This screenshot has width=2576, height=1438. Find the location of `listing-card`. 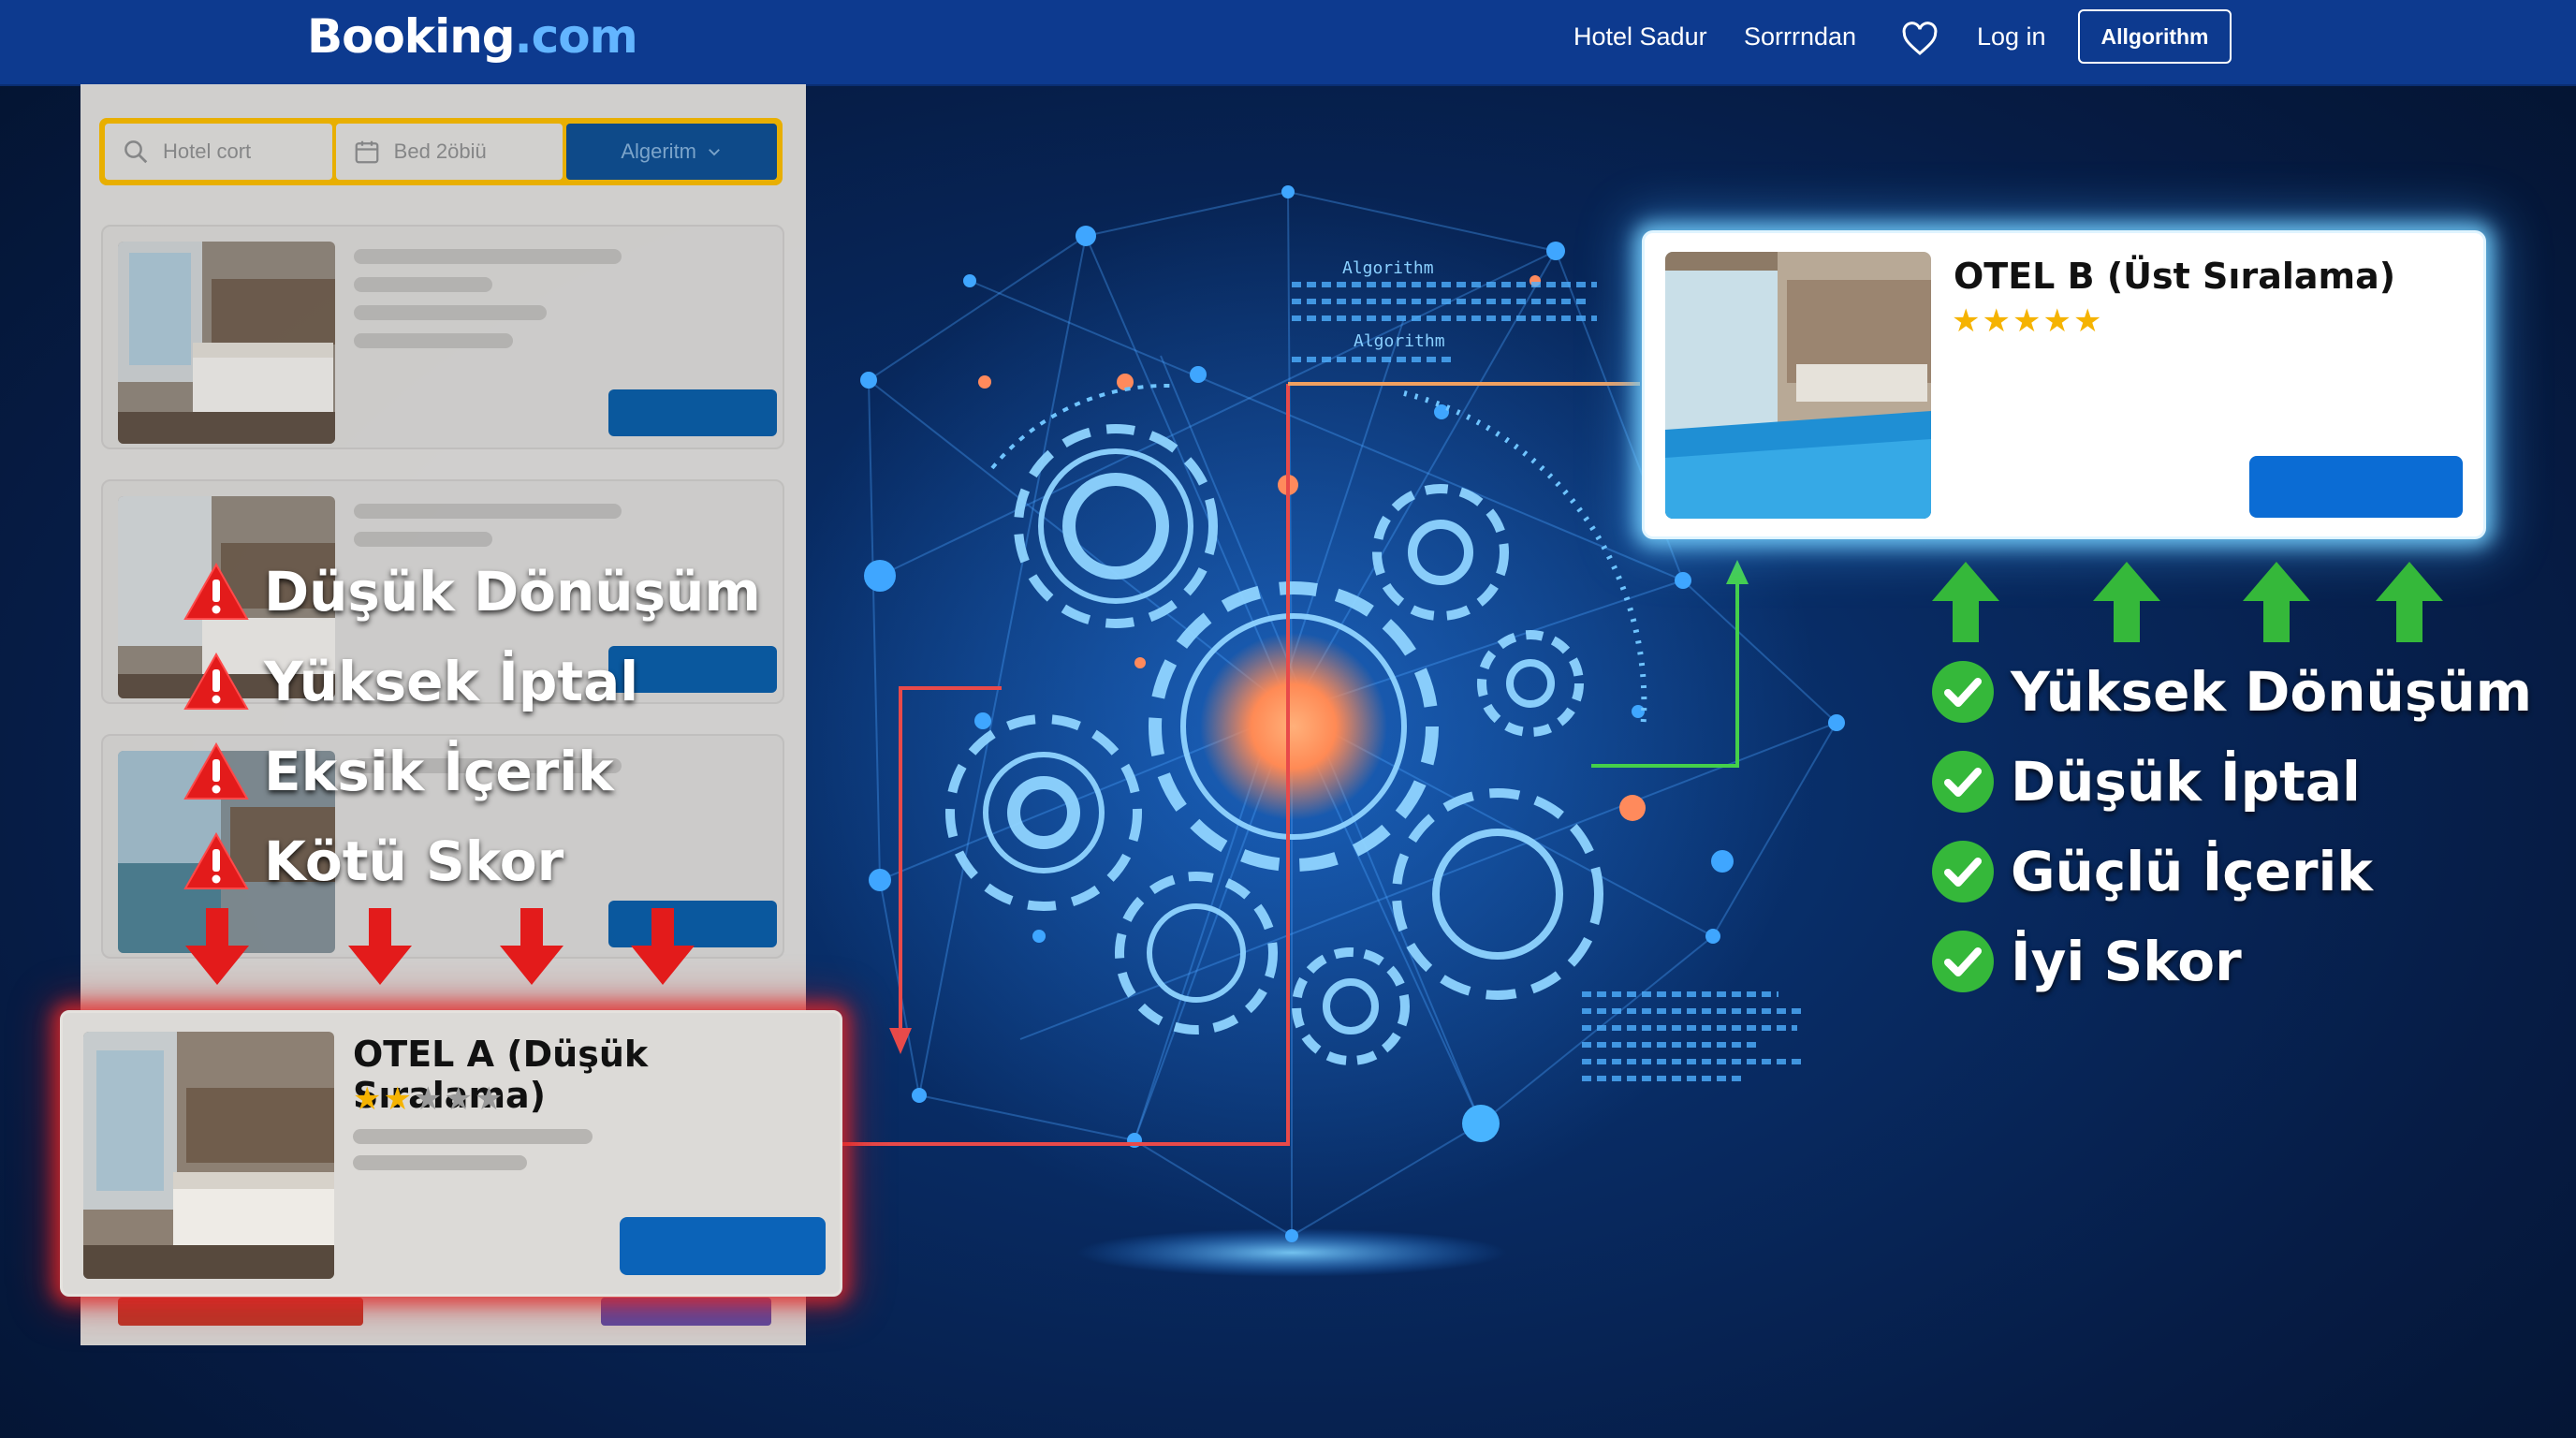

listing-card is located at coordinates (442, 337).